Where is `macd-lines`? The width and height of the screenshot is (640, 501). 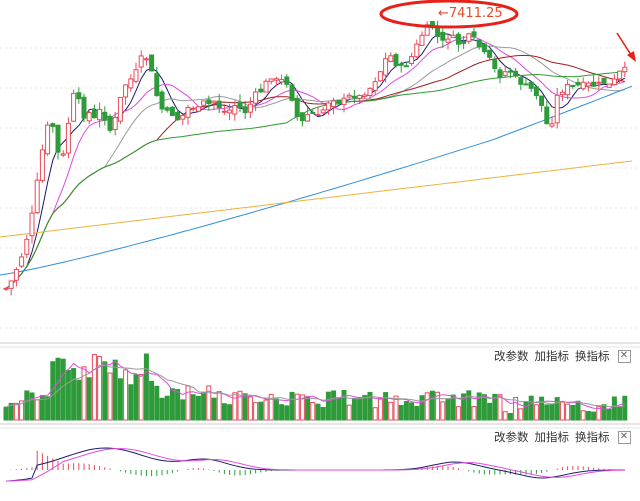
macd-lines is located at coordinates (315, 464).